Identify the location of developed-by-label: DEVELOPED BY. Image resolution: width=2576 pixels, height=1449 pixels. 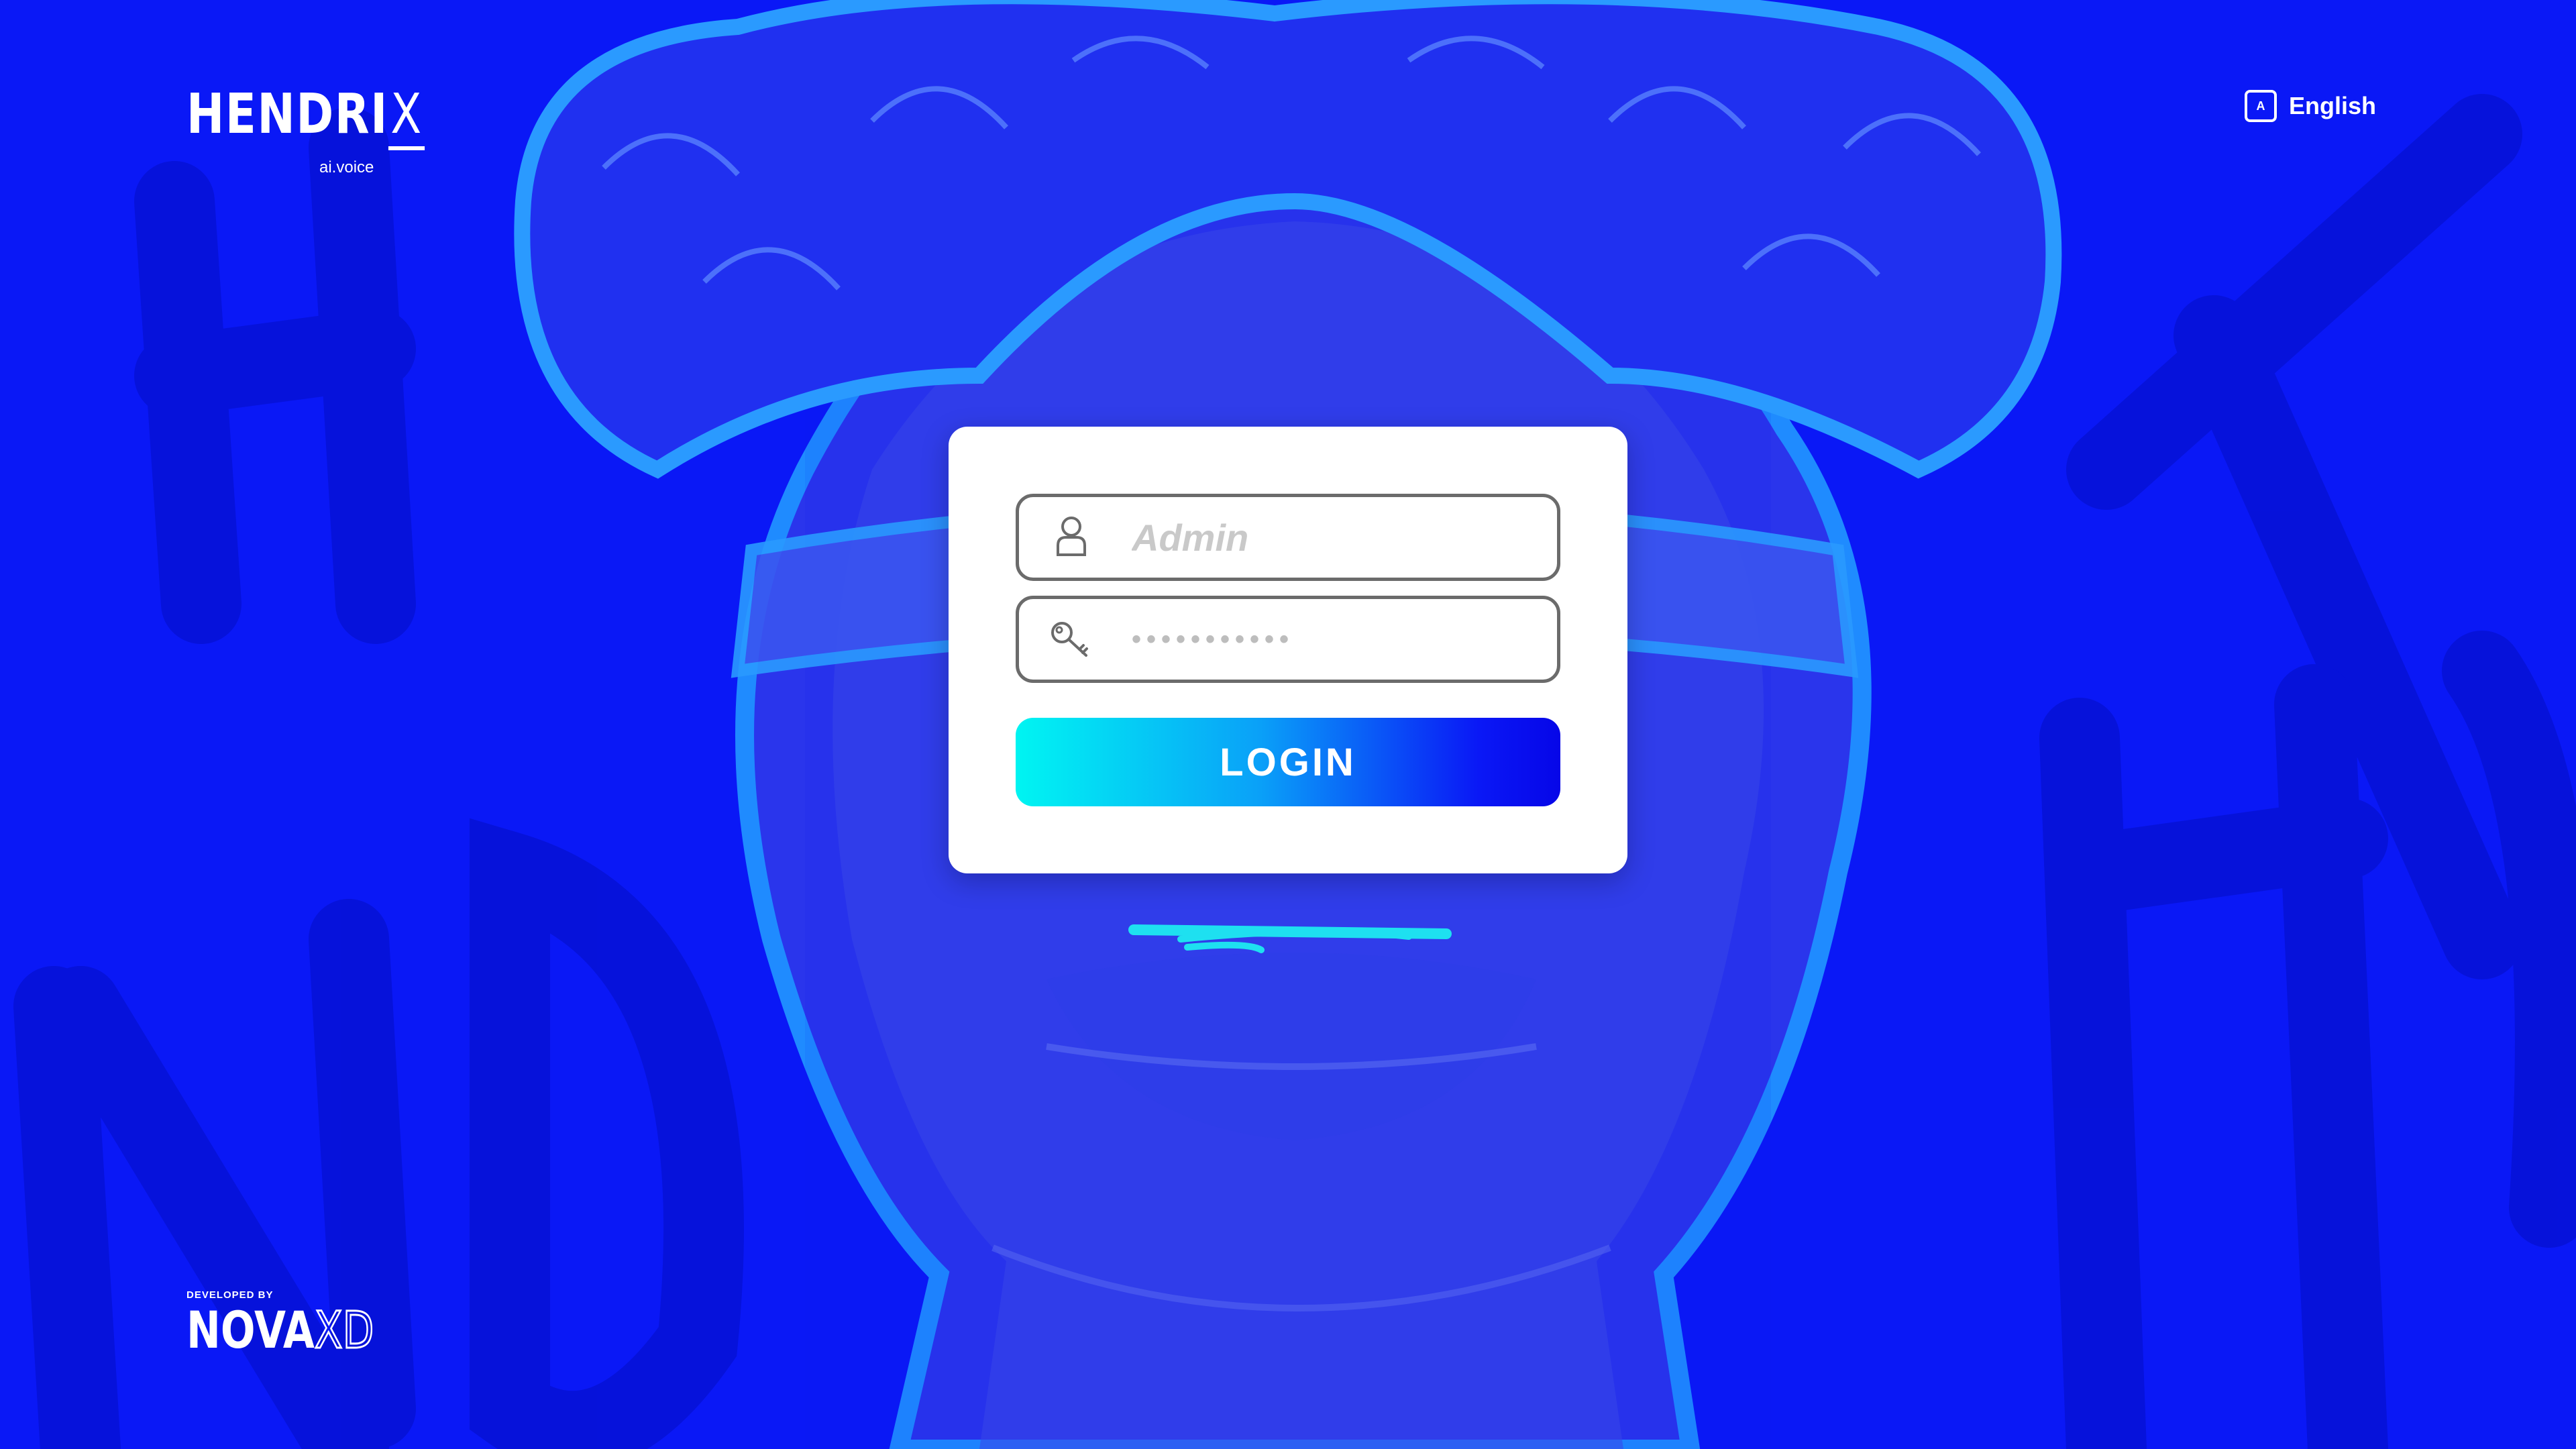
(230, 1295).